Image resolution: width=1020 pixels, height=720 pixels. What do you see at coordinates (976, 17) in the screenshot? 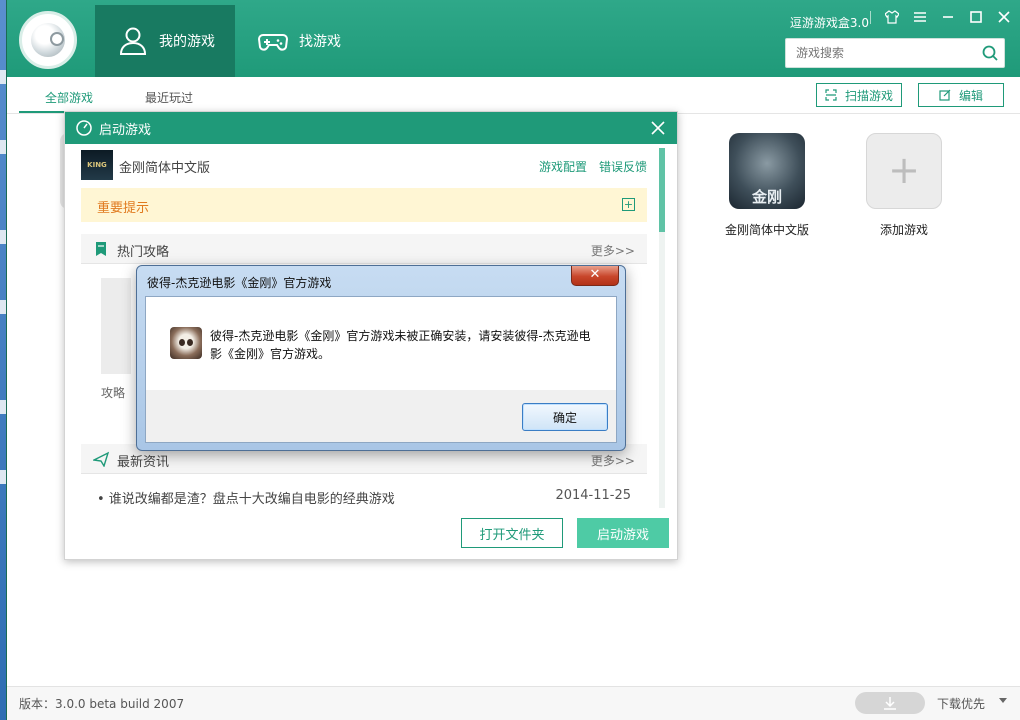
I see `maximize-icon` at bounding box center [976, 17].